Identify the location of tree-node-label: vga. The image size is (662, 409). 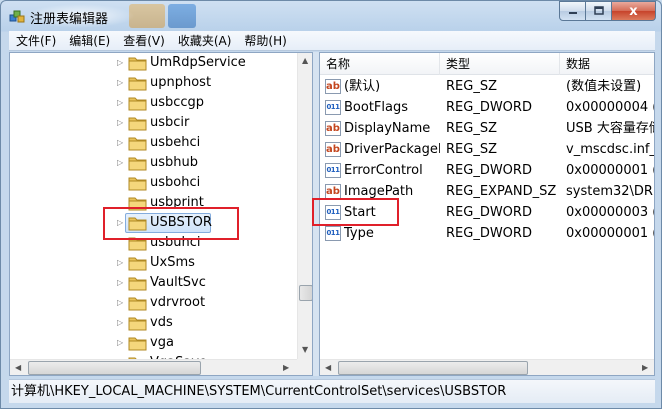
(162, 342).